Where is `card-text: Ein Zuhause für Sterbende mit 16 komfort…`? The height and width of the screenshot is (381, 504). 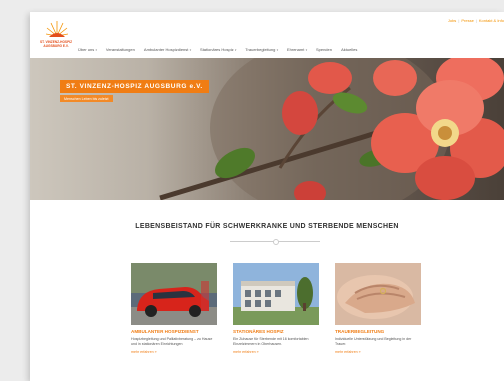
card-text: Ein Zuhause für Sterbende mit 16 komfort… is located at coordinates (271, 341).